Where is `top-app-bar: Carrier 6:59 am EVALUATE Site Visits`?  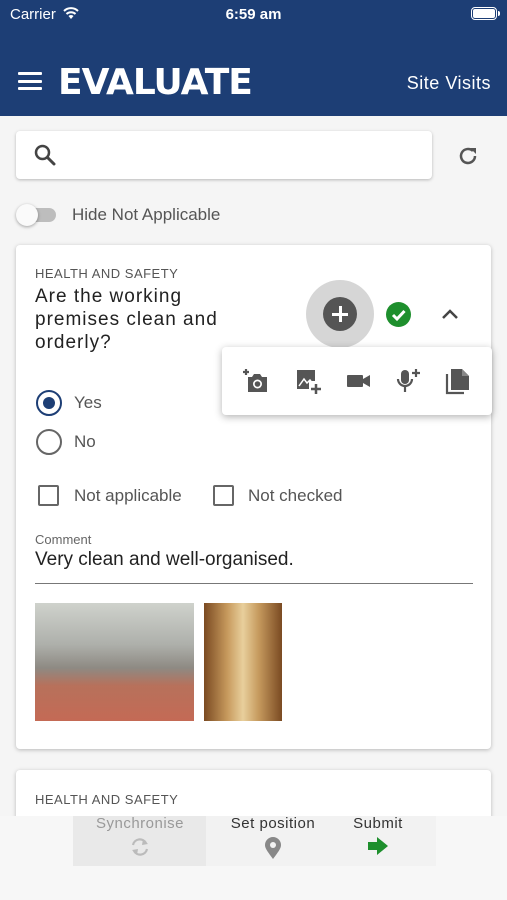
top-app-bar: Carrier 6:59 am EVALUATE Site Visits is located at coordinates (253, 58).